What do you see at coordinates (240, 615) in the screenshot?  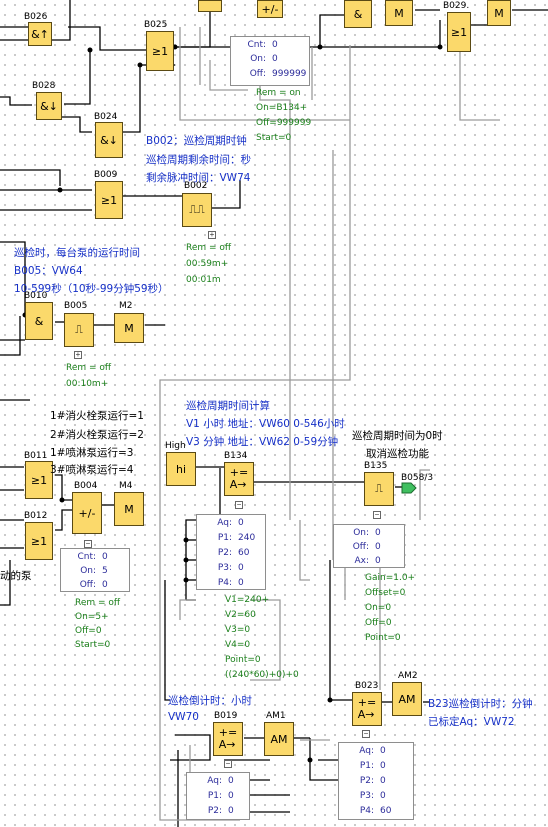 I see `param-line: V2=60` at bounding box center [240, 615].